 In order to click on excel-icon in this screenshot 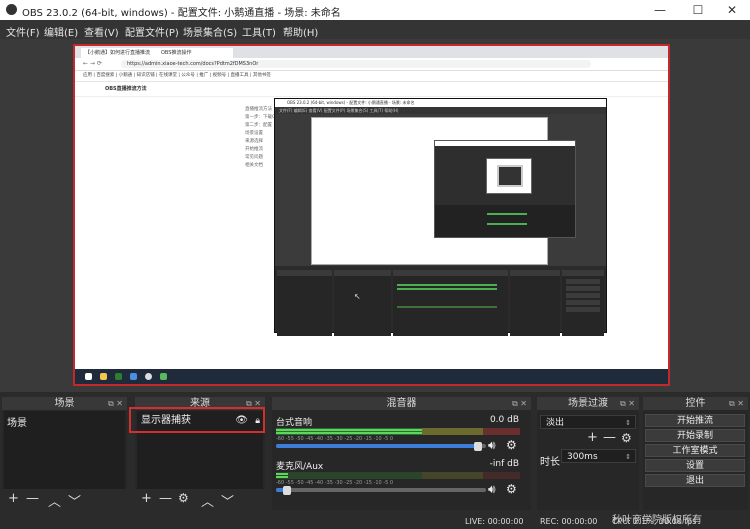, I will do `click(118, 376)`.